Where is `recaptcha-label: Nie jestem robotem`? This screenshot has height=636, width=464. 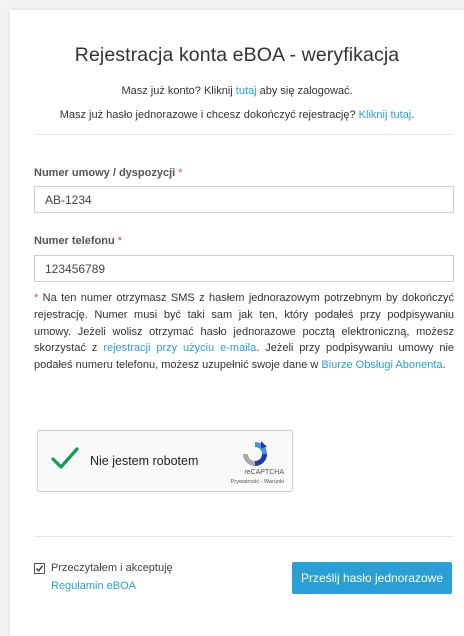
recaptcha-label: Nie jestem robotem is located at coordinates (144, 461).